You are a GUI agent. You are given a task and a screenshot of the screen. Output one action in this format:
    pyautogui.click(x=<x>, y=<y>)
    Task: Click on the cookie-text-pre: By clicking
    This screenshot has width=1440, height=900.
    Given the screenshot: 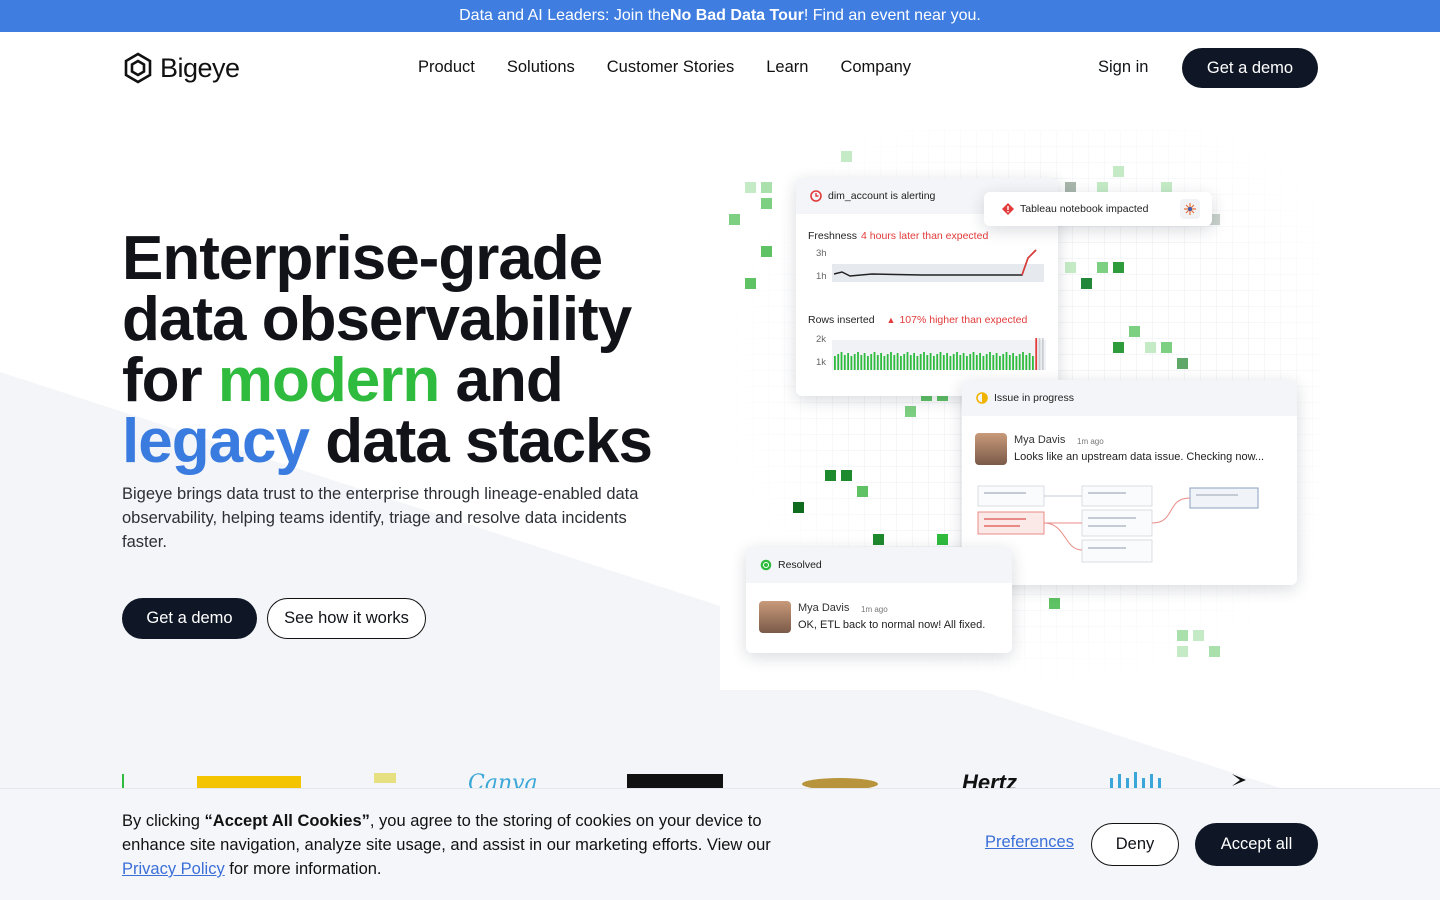 What is the action you would take?
    pyautogui.click(x=163, y=821)
    